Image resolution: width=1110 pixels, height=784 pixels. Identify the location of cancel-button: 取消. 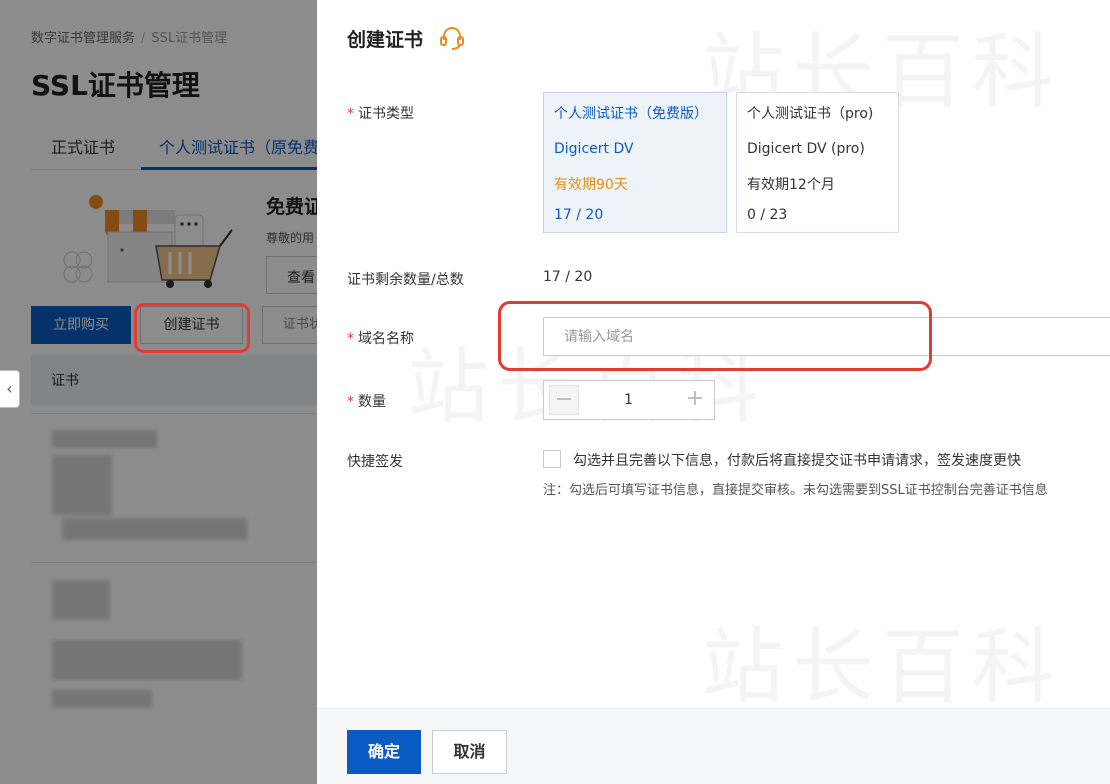
(469, 752).